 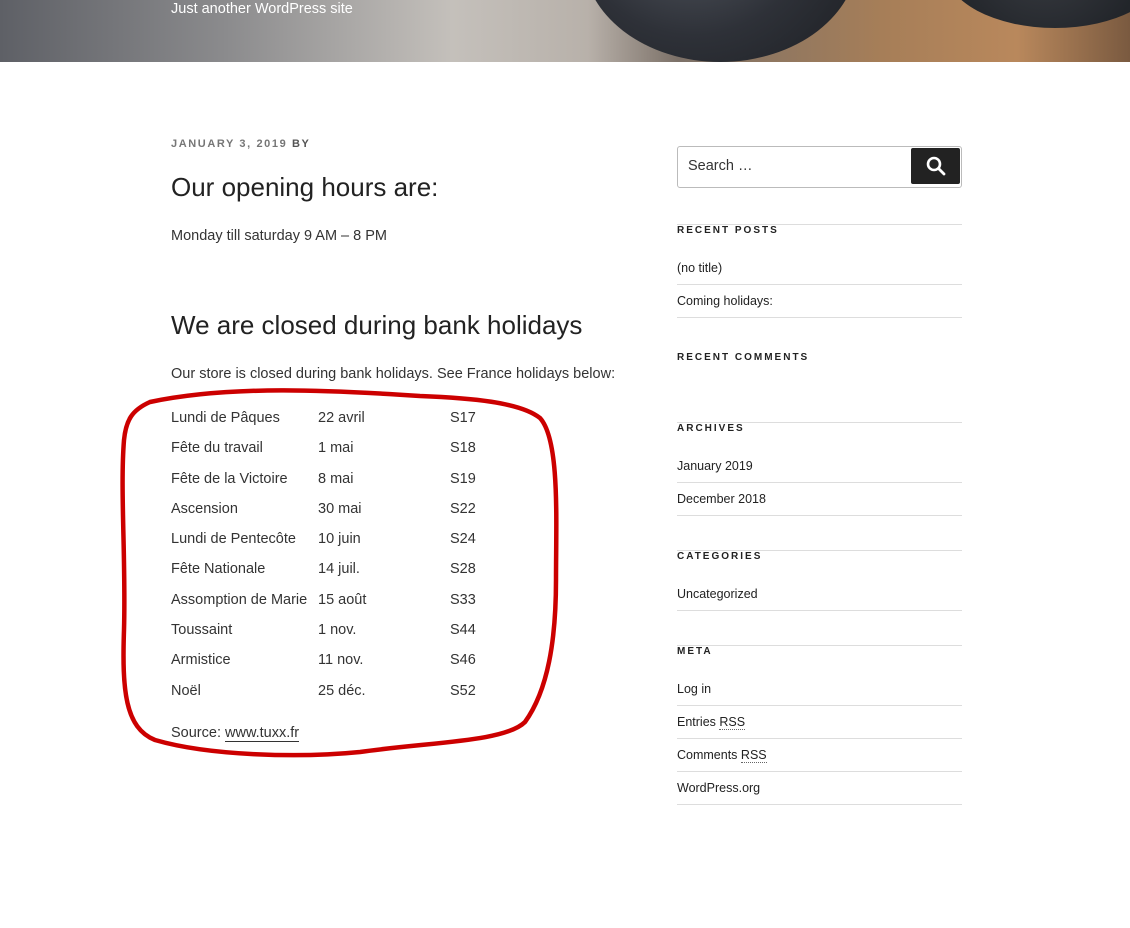 What do you see at coordinates (217, 448) in the screenshot?
I see `holiday-name: Fête du travail` at bounding box center [217, 448].